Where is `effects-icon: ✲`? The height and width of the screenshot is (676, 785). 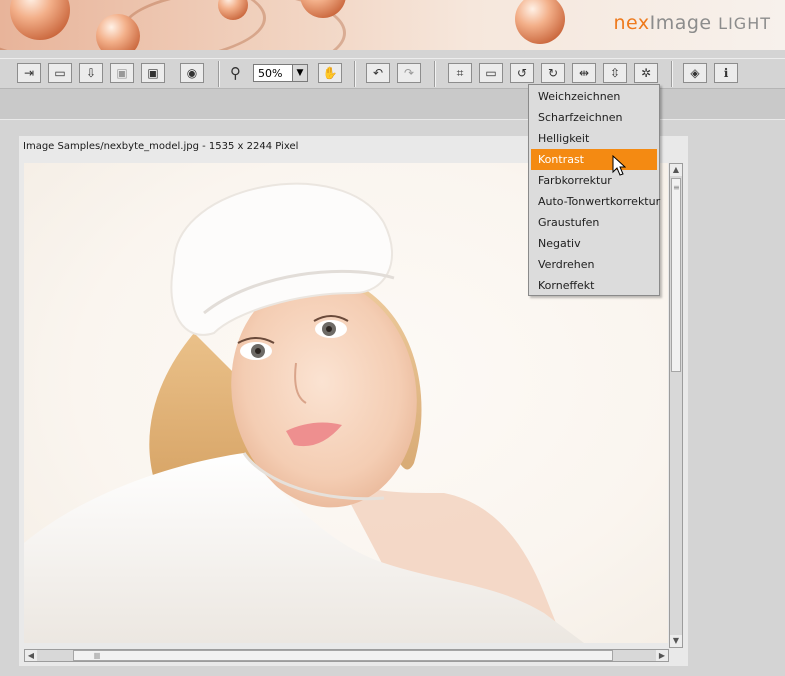
effects-icon: ✲ is located at coordinates (646, 73).